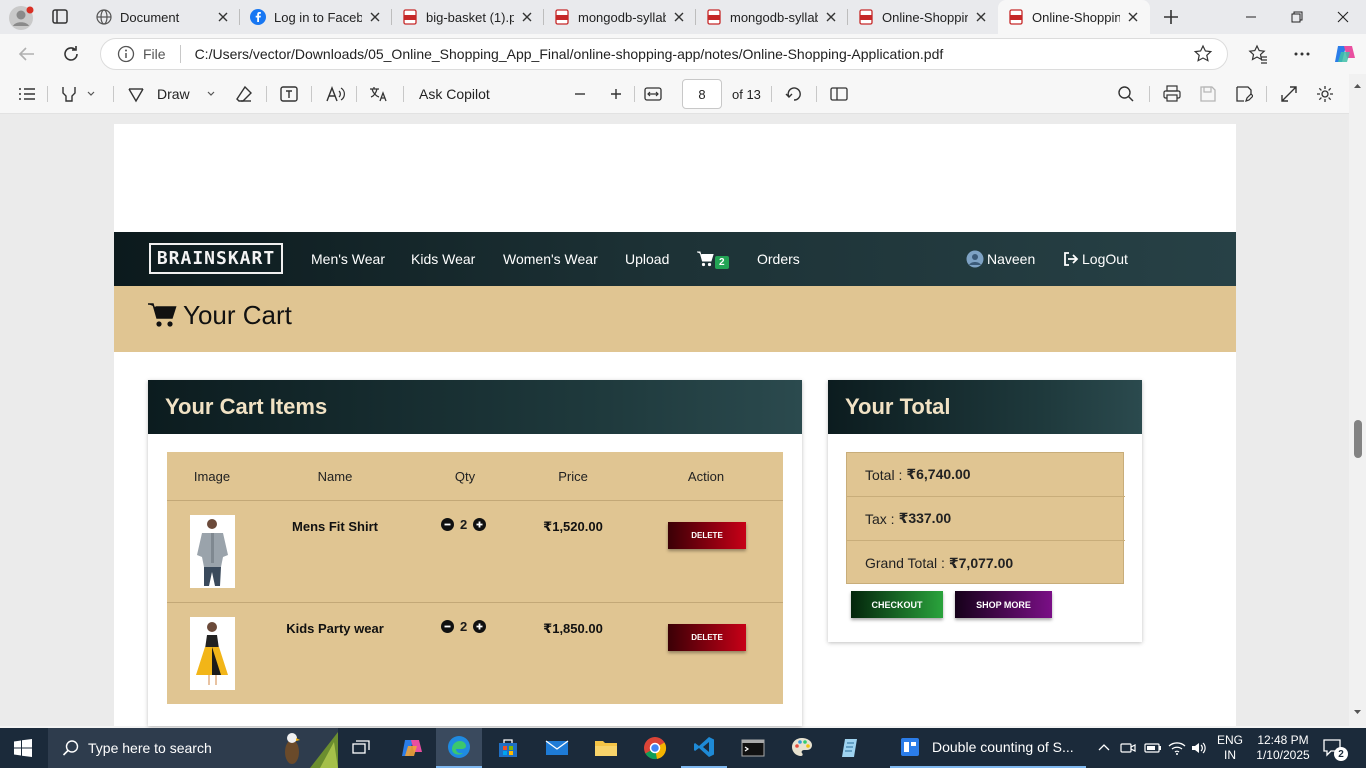  Describe the element at coordinates (1244, 94) in the screenshot. I see `save-as-button` at that location.